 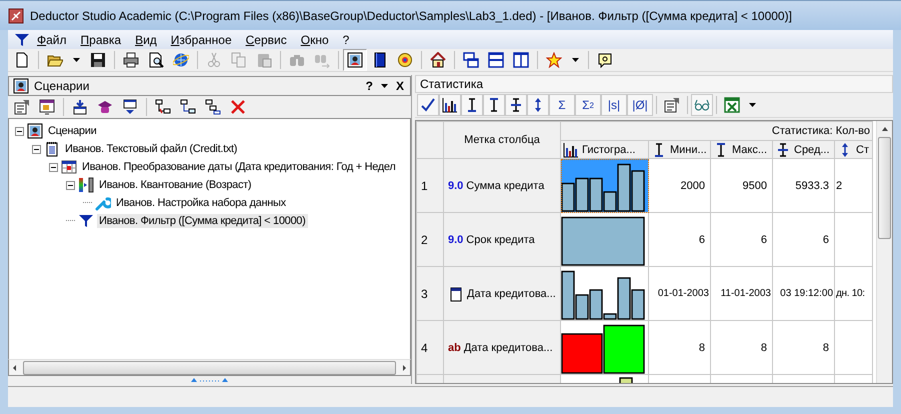 I want to click on checkmark-icon, so click(x=428, y=105).